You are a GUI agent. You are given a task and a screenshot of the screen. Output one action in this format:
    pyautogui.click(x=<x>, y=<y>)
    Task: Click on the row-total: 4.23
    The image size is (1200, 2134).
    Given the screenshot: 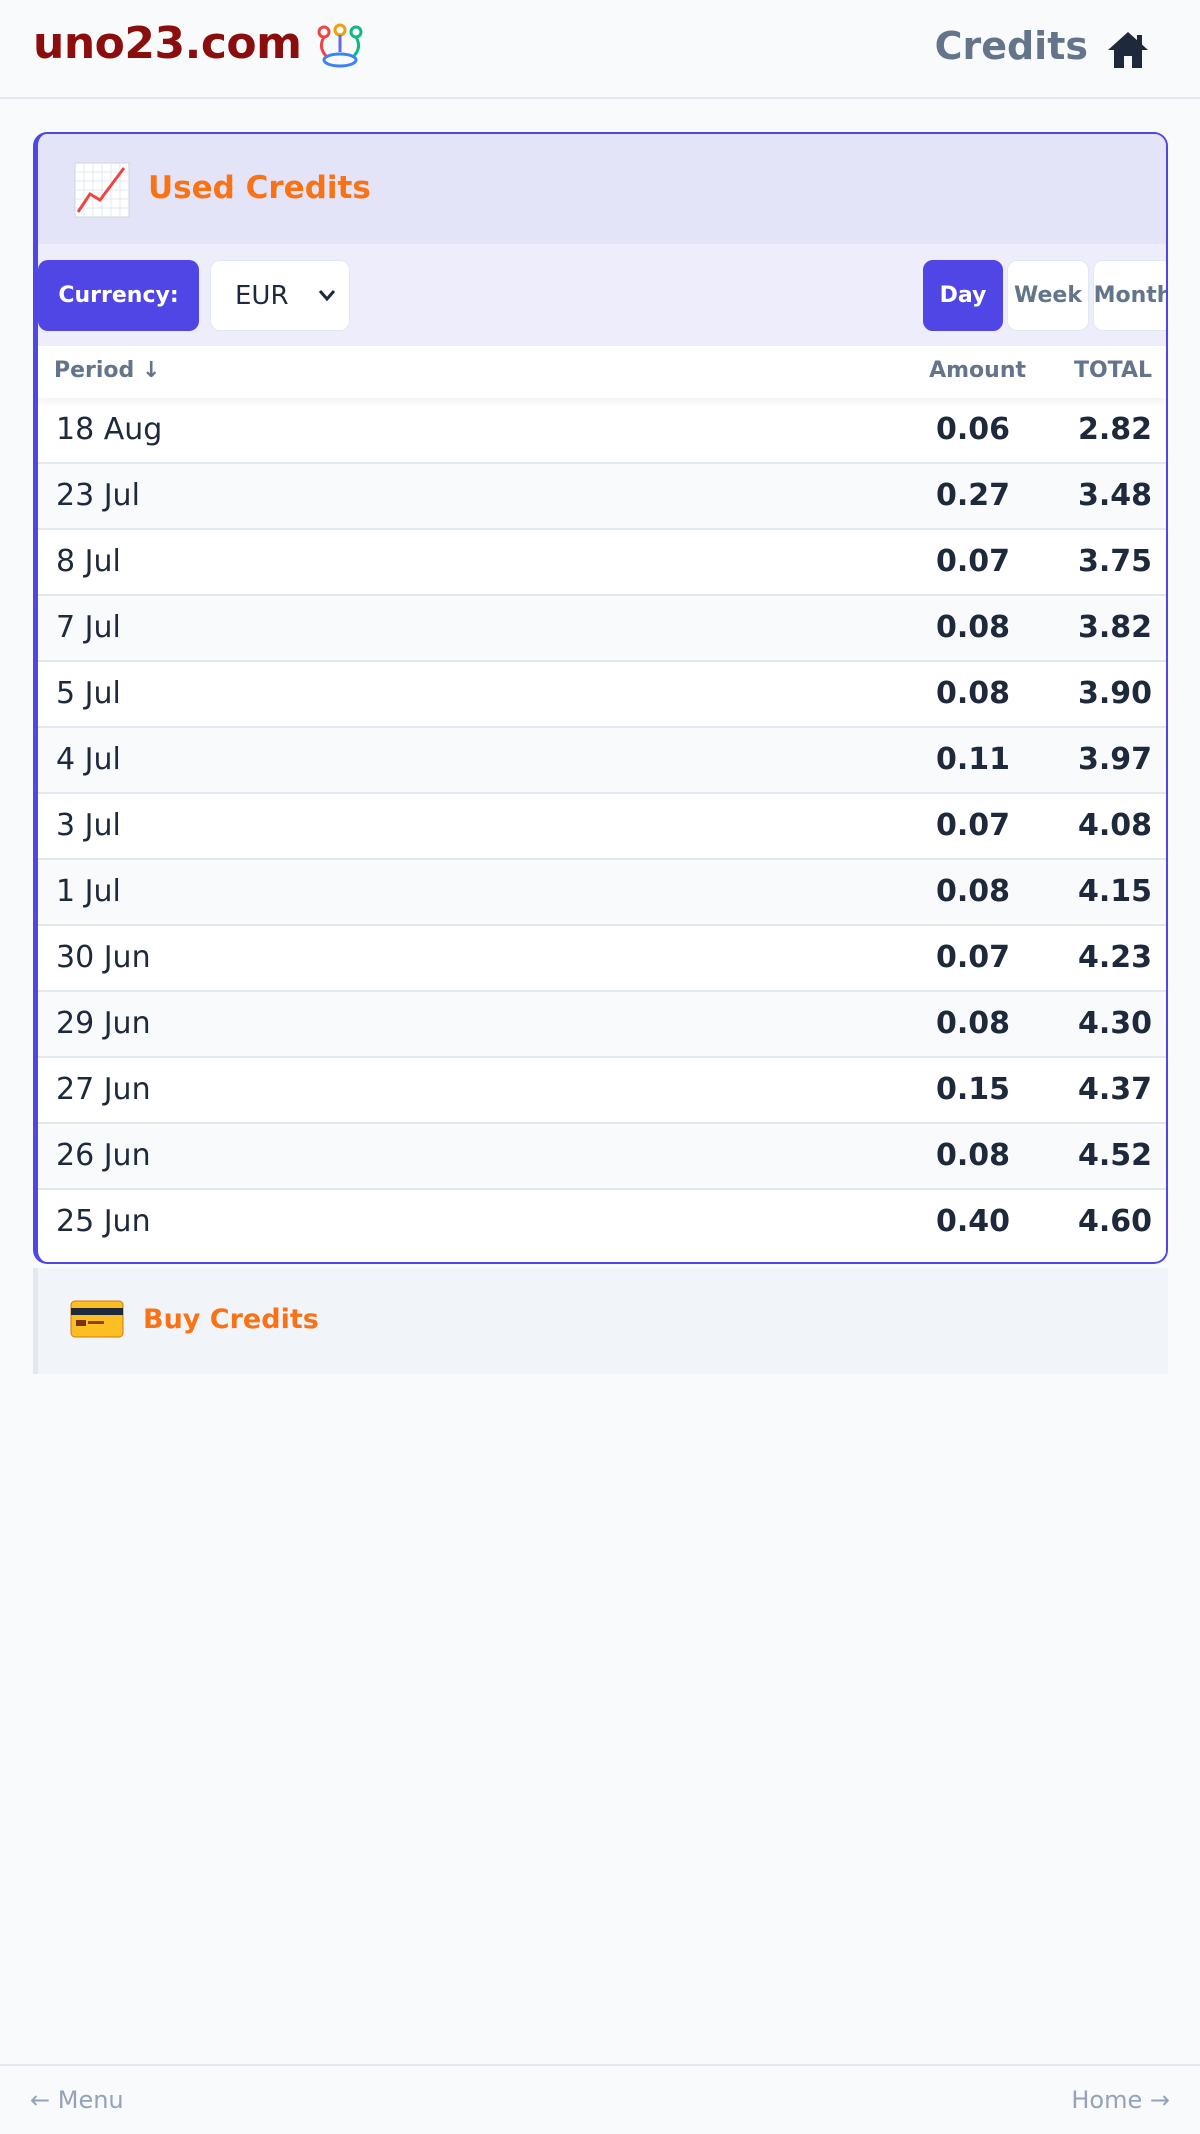 What is the action you would take?
    pyautogui.click(x=1114, y=957)
    